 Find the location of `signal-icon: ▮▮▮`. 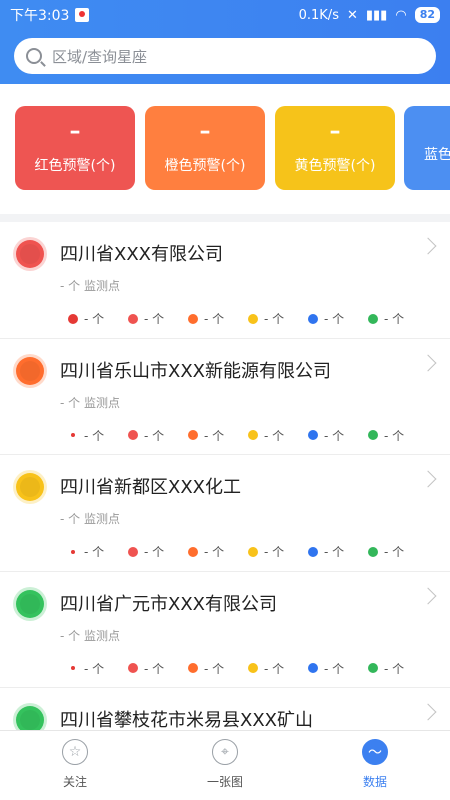

signal-icon: ▮▮▮ is located at coordinates (376, 15).